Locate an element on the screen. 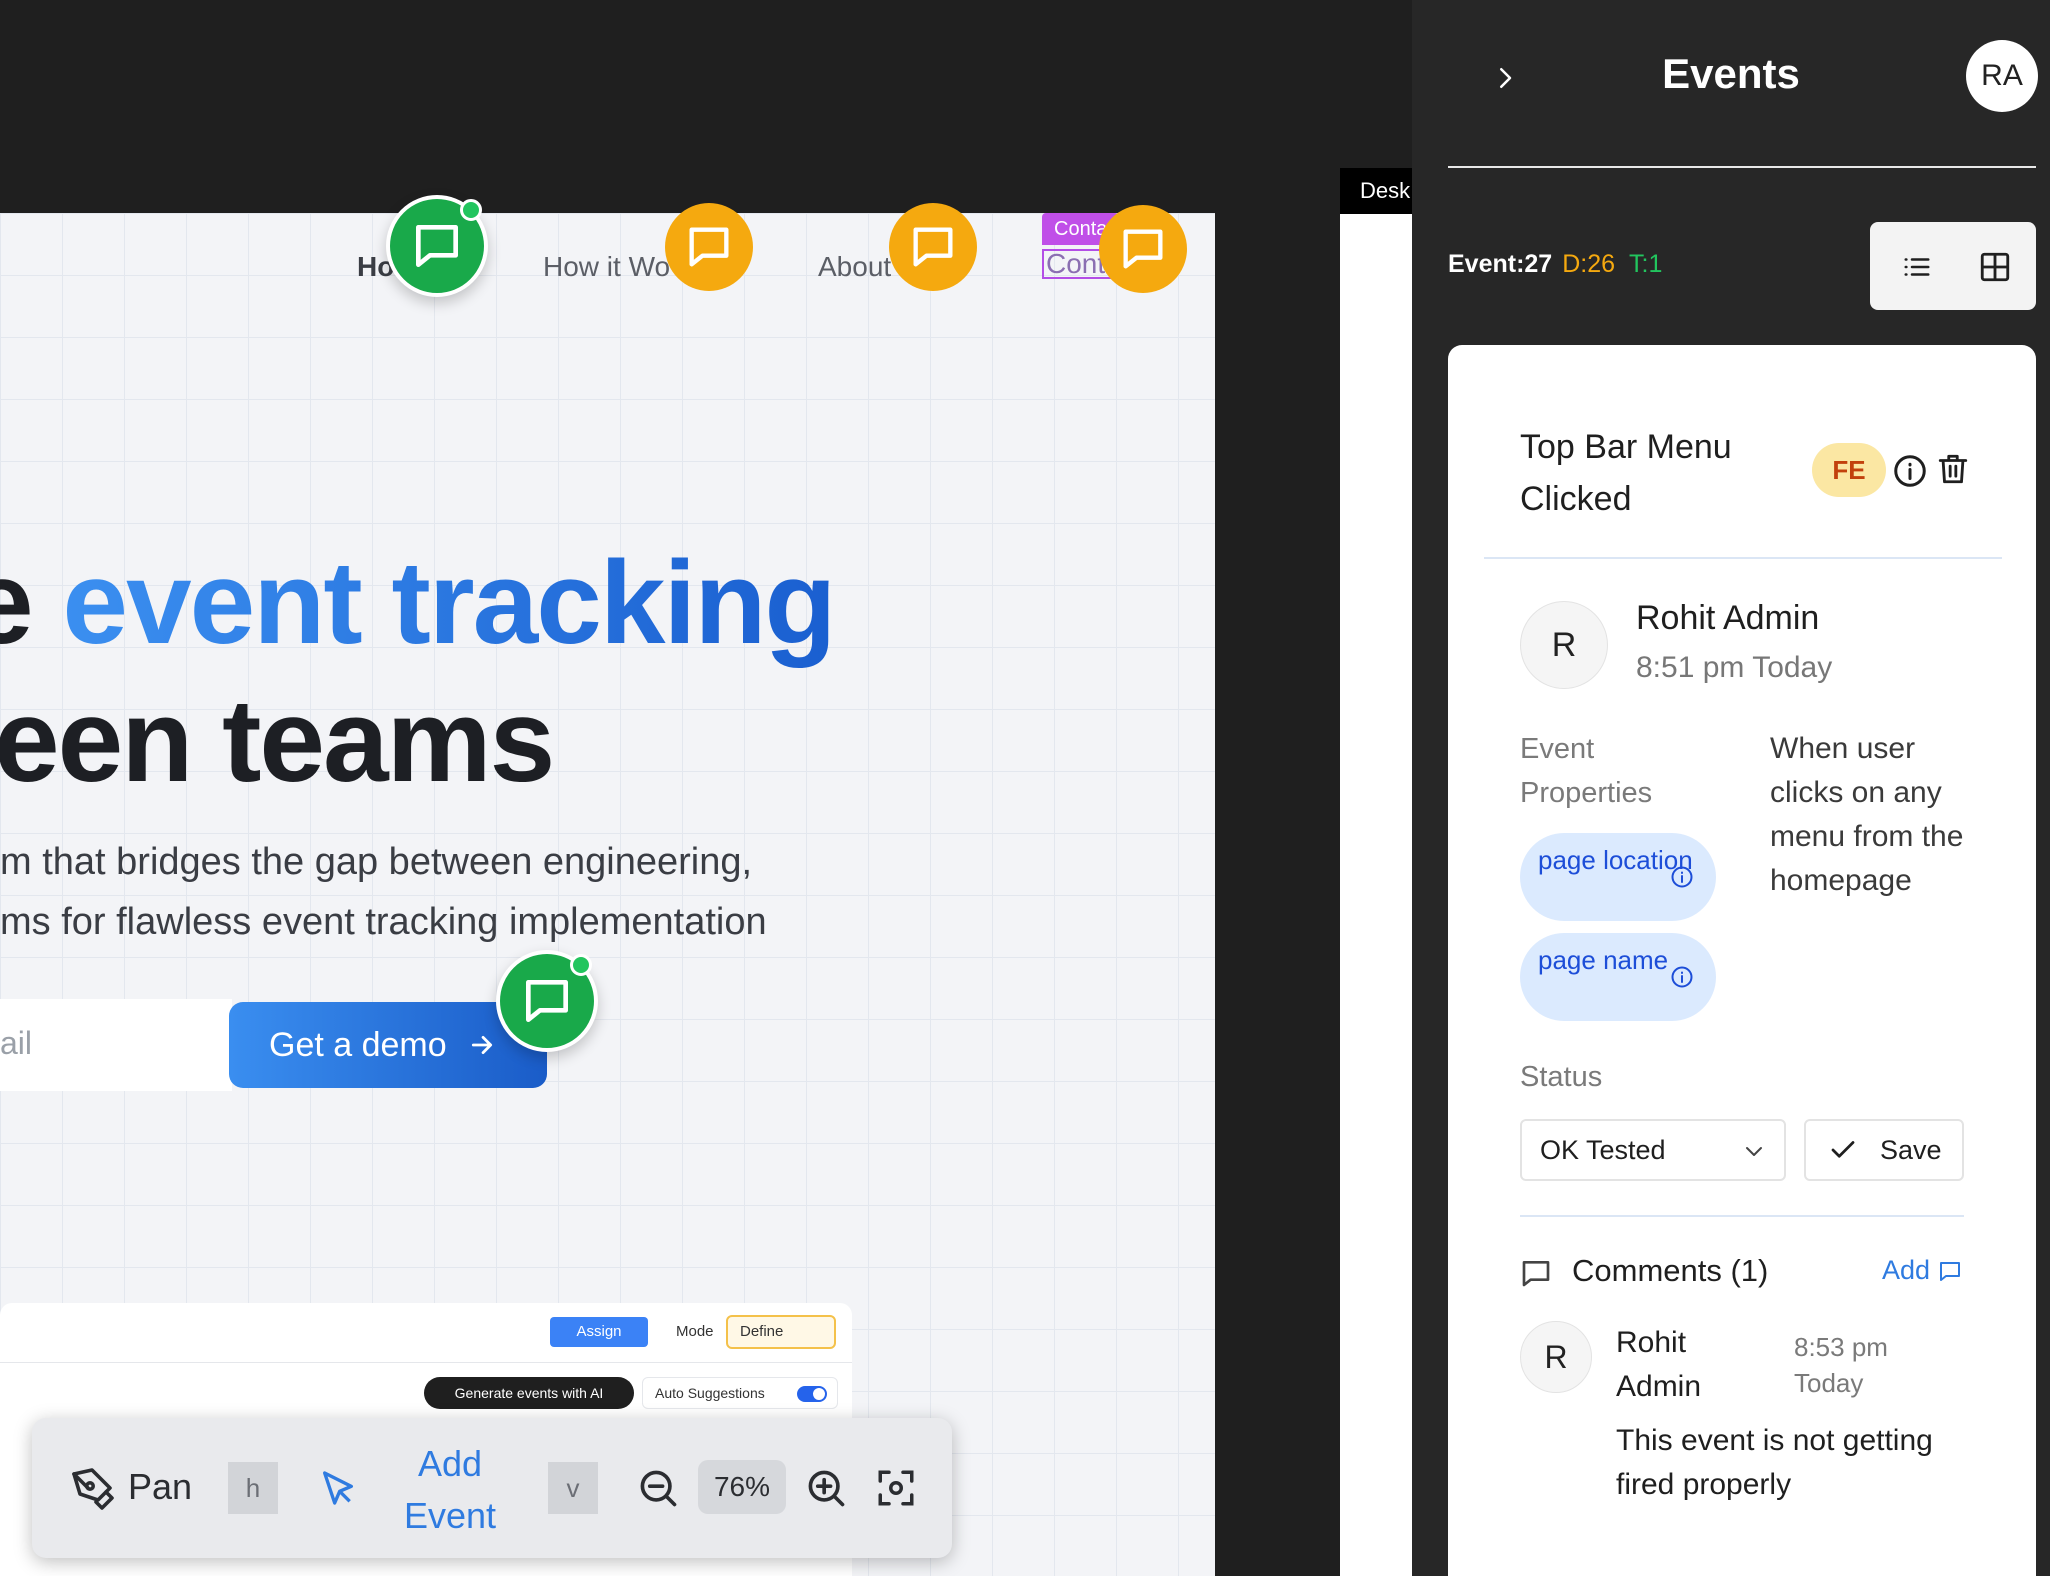 This screenshot has width=2050, height=1576. arrow-right-icon is located at coordinates (481, 1045).